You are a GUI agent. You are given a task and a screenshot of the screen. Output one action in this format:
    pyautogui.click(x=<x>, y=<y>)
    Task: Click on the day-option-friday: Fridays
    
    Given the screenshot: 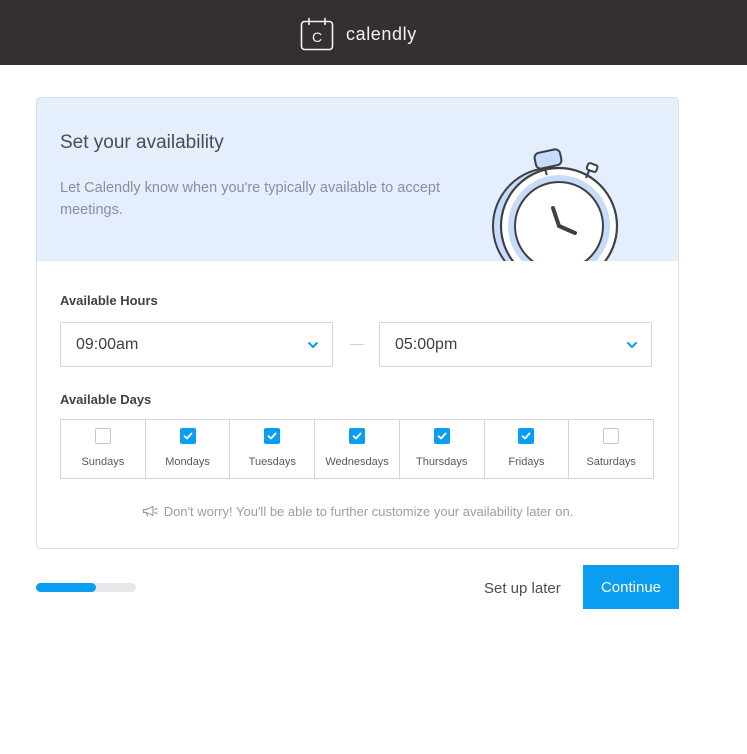 What is the action you would take?
    pyautogui.click(x=527, y=449)
    